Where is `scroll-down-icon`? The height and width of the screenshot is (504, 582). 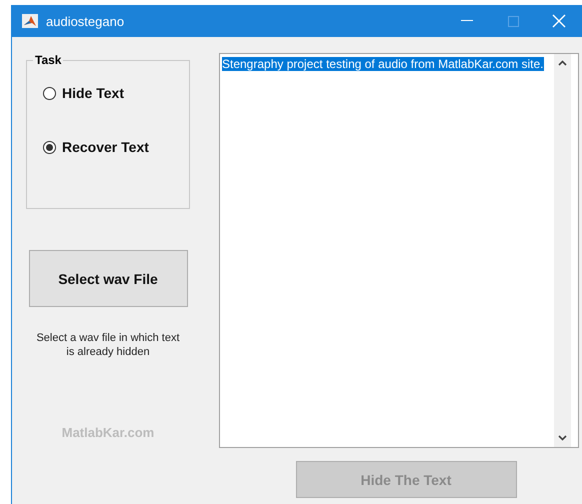 scroll-down-icon is located at coordinates (562, 438).